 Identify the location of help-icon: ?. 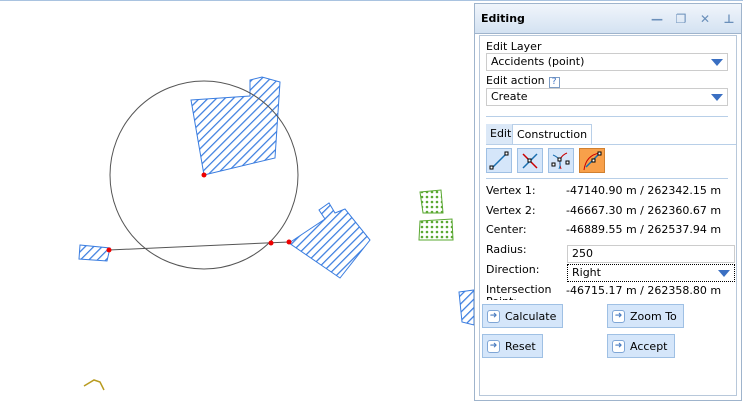
(554, 82).